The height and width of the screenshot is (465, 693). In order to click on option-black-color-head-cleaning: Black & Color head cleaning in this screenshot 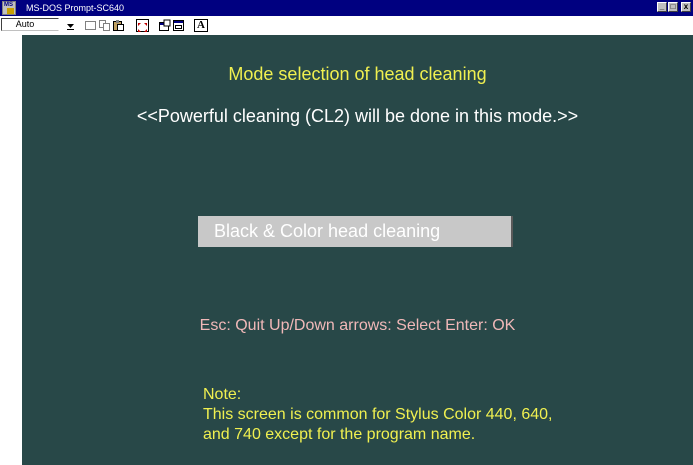, I will do `click(355, 231)`.